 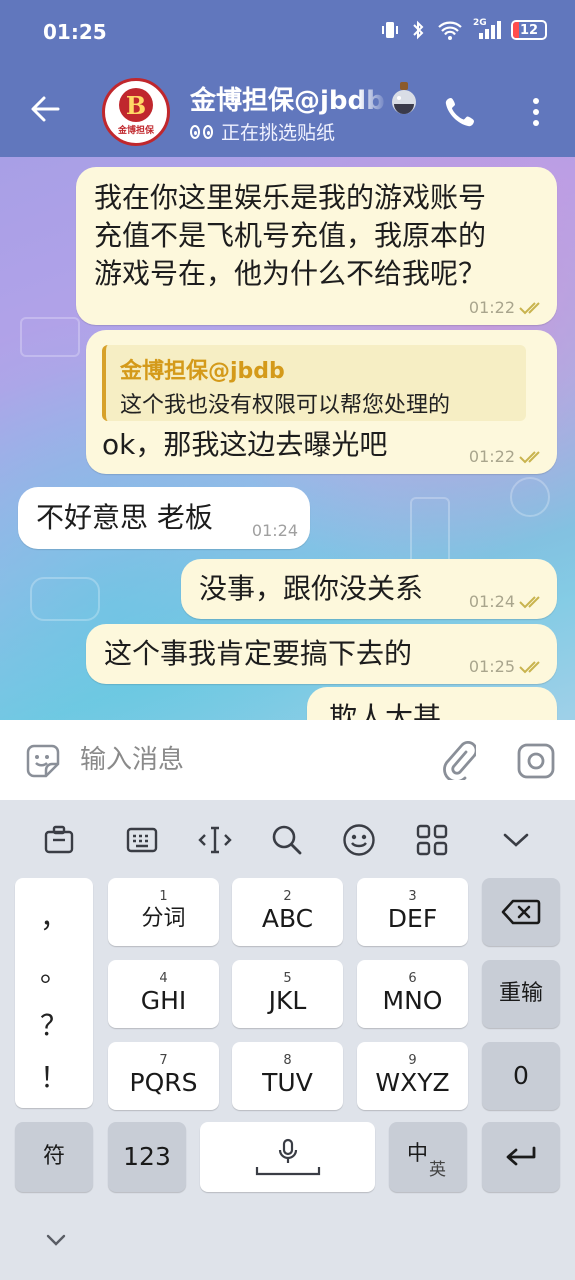 What do you see at coordinates (289, 98) in the screenshot?
I see `chat-title: 金博担保@jbdb` at bounding box center [289, 98].